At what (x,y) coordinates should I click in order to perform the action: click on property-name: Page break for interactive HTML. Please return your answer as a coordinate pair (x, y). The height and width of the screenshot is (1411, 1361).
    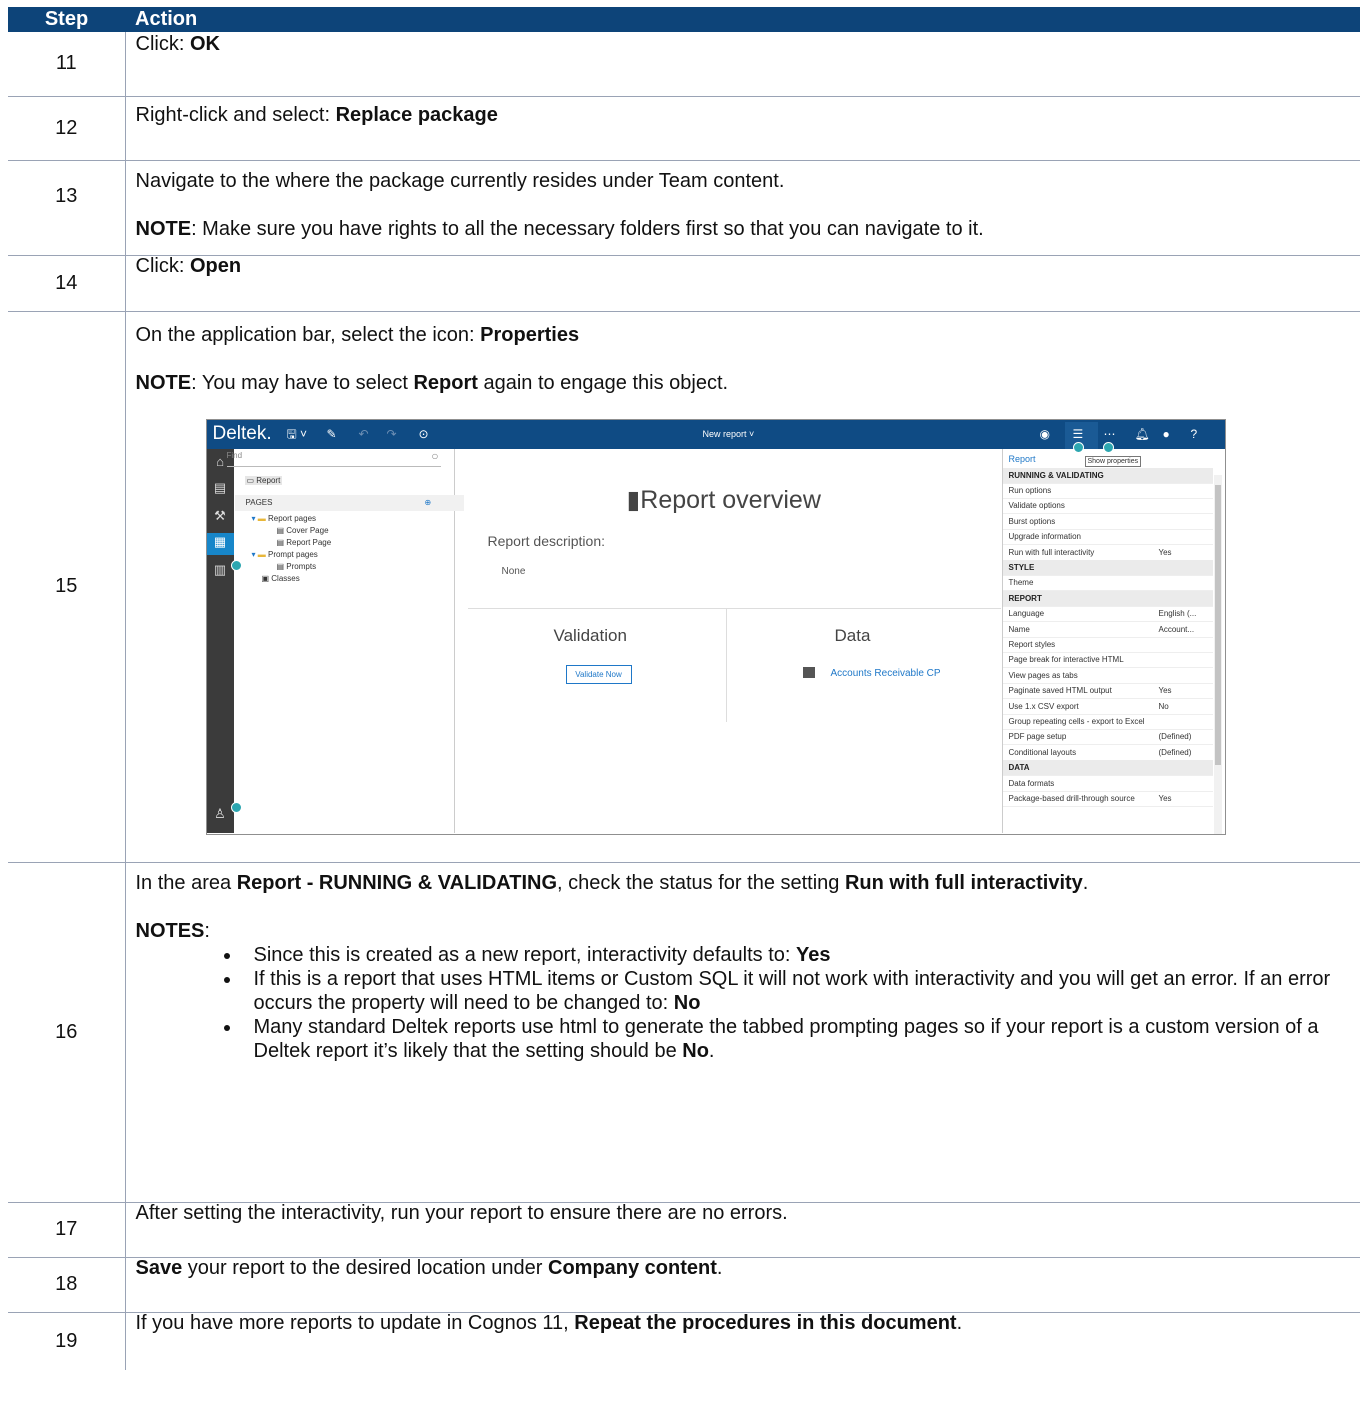
    Looking at the image, I should click on (1066, 660).